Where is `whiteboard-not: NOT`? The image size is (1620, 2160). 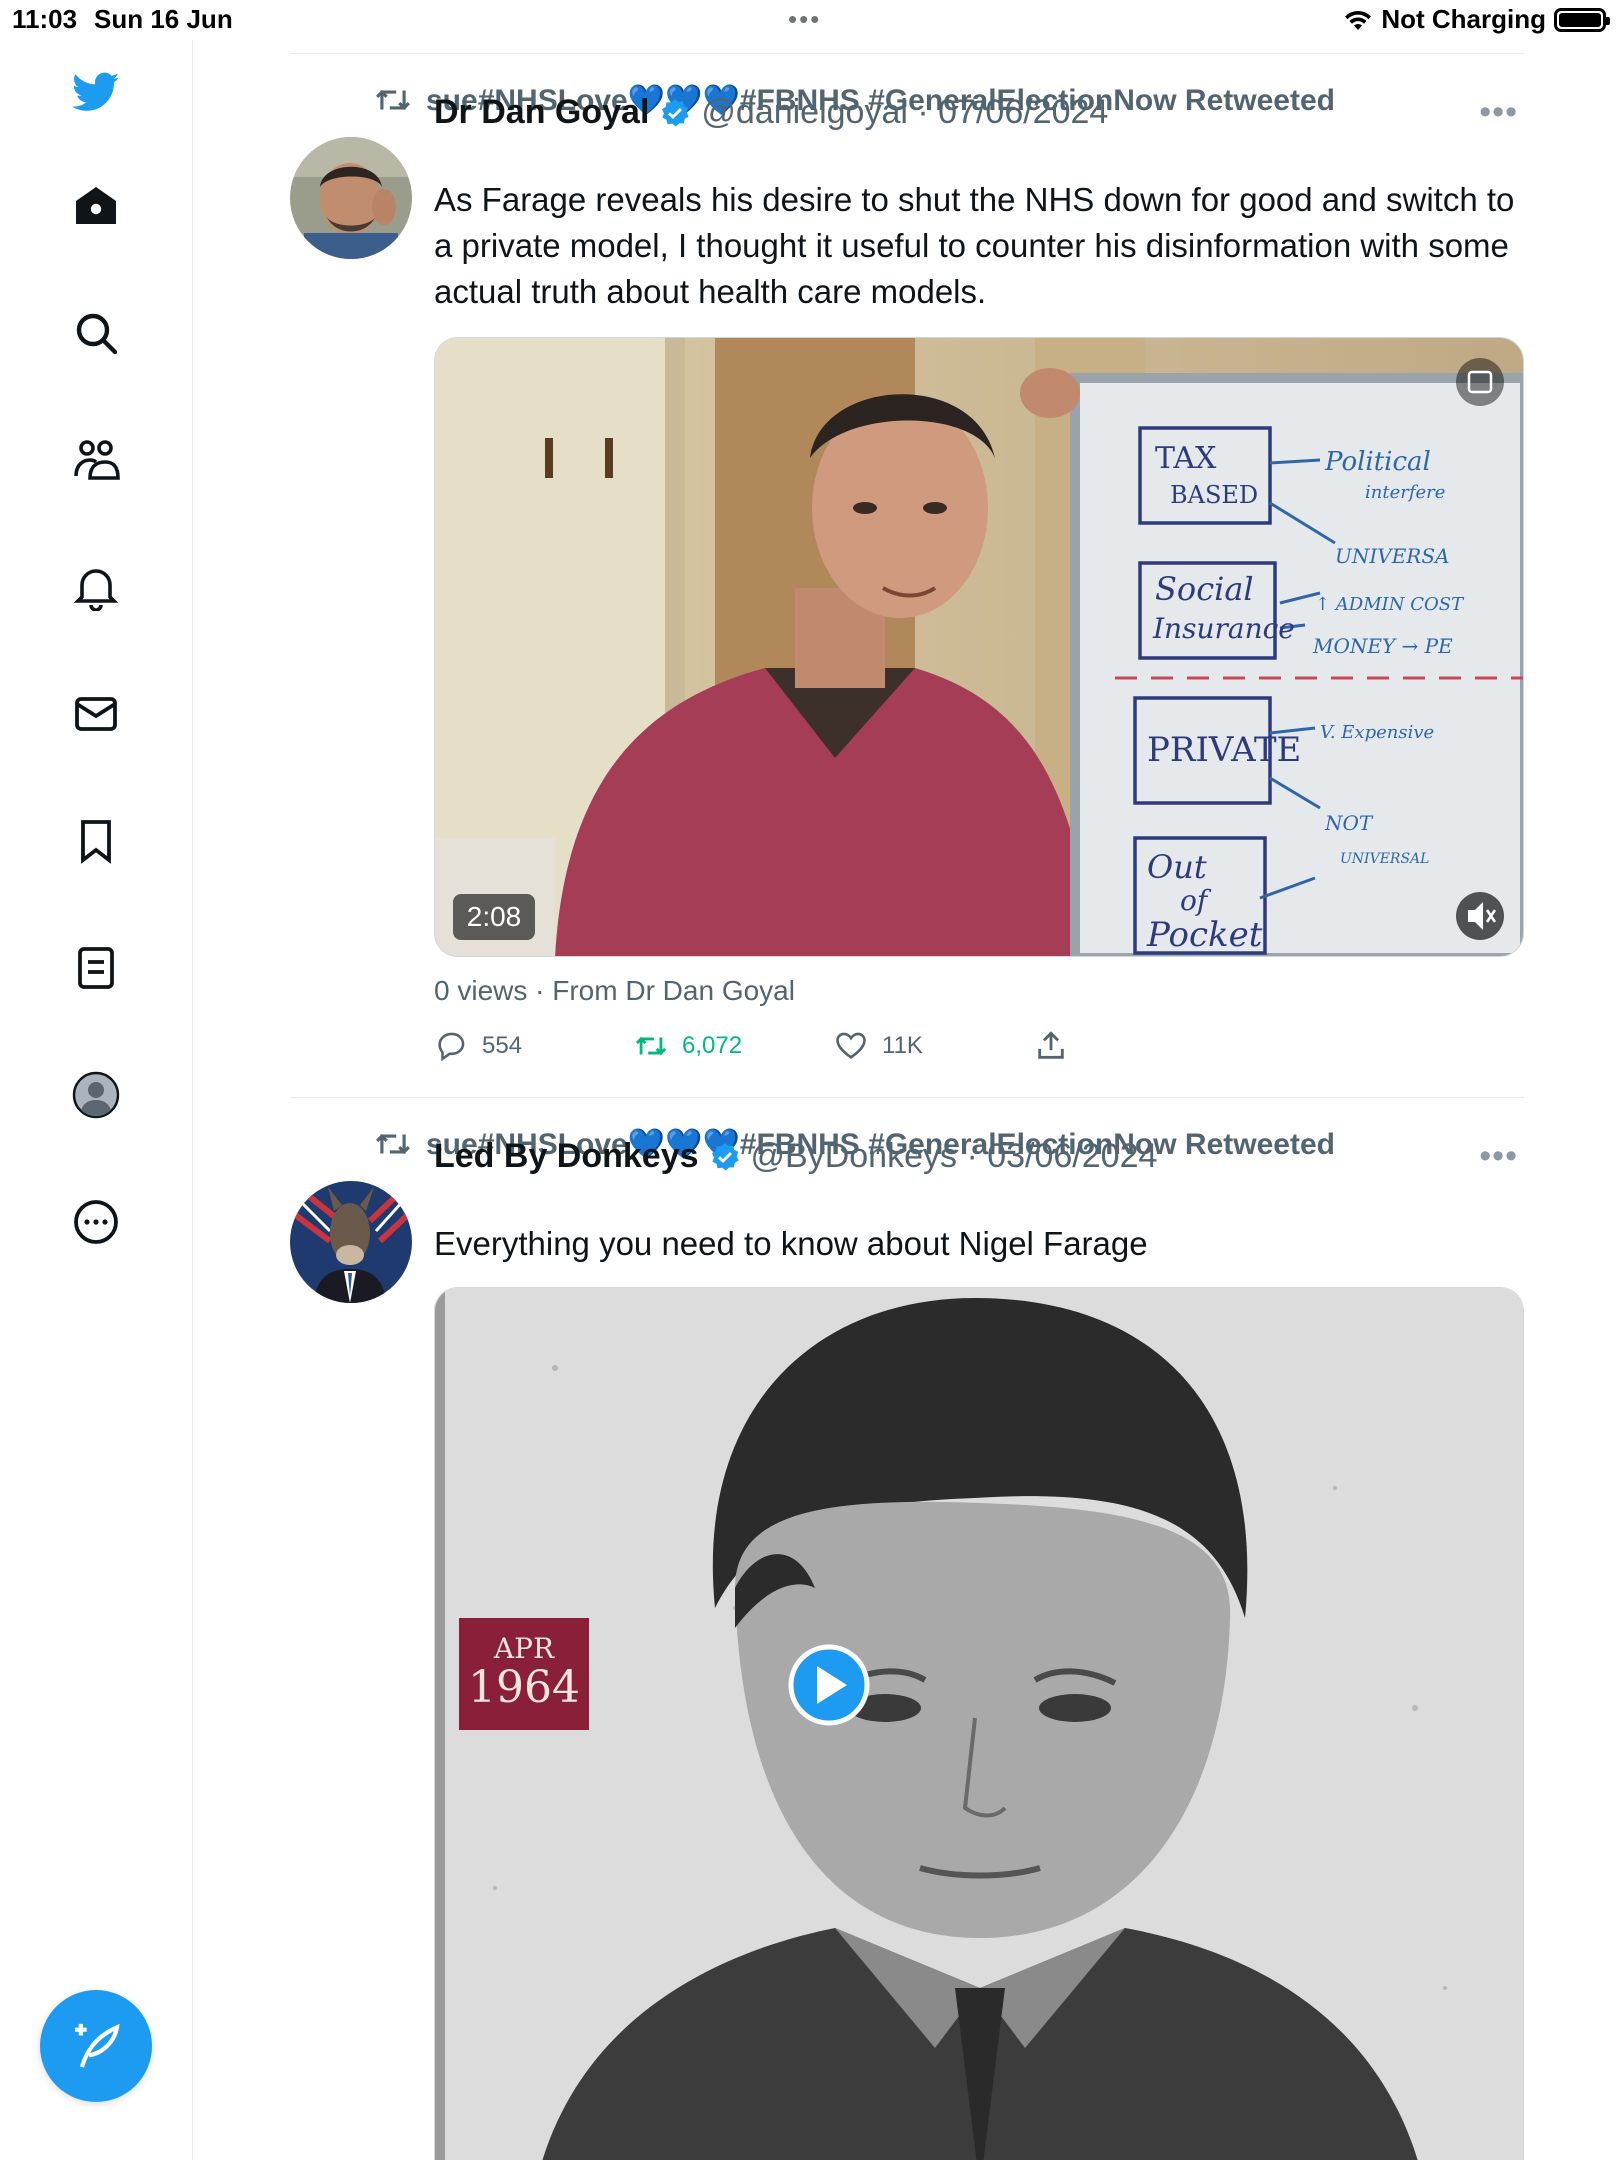 whiteboard-not: NOT is located at coordinates (1349, 823).